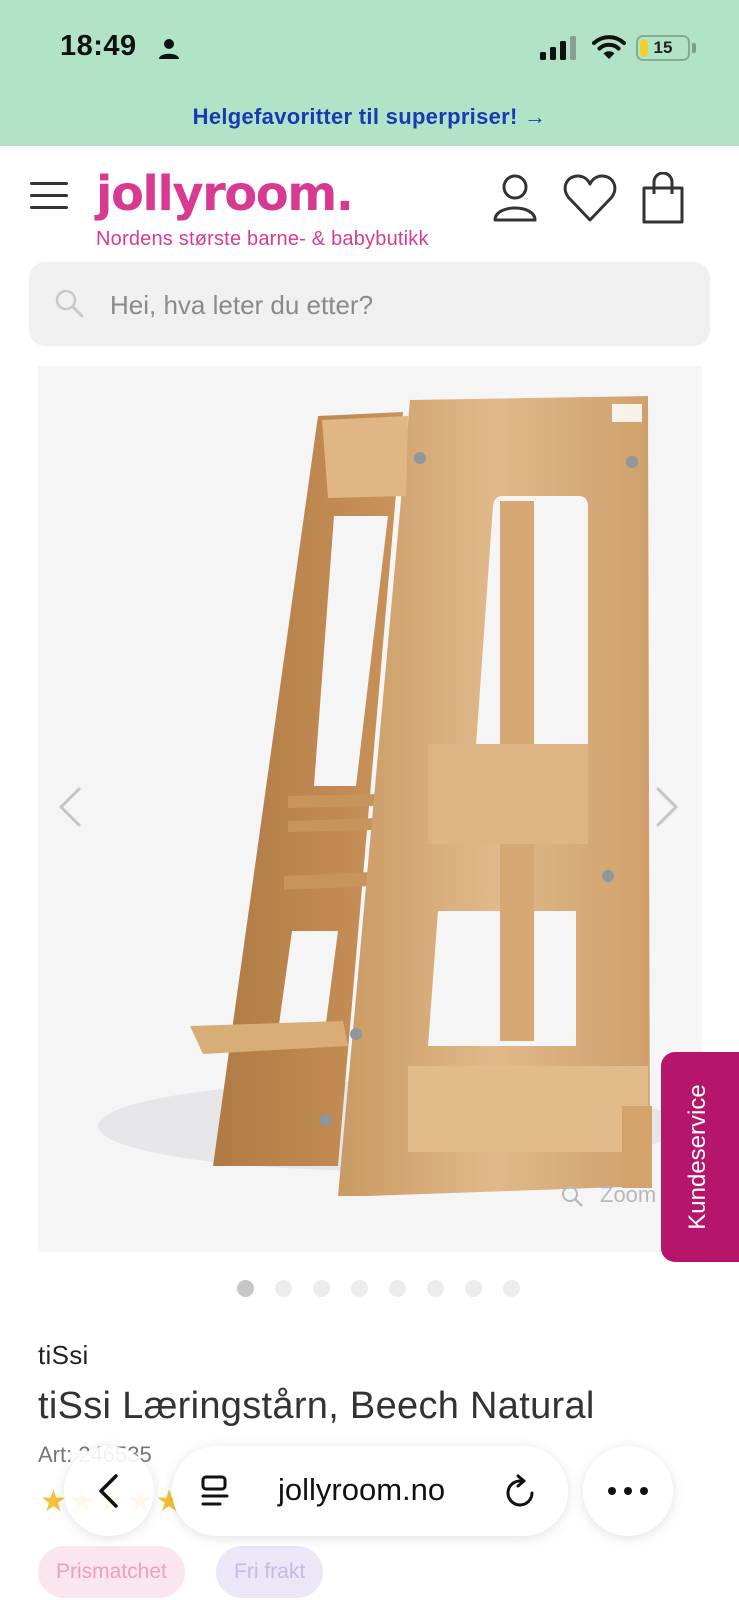  What do you see at coordinates (609, 47) in the screenshot?
I see `wifi-icon` at bounding box center [609, 47].